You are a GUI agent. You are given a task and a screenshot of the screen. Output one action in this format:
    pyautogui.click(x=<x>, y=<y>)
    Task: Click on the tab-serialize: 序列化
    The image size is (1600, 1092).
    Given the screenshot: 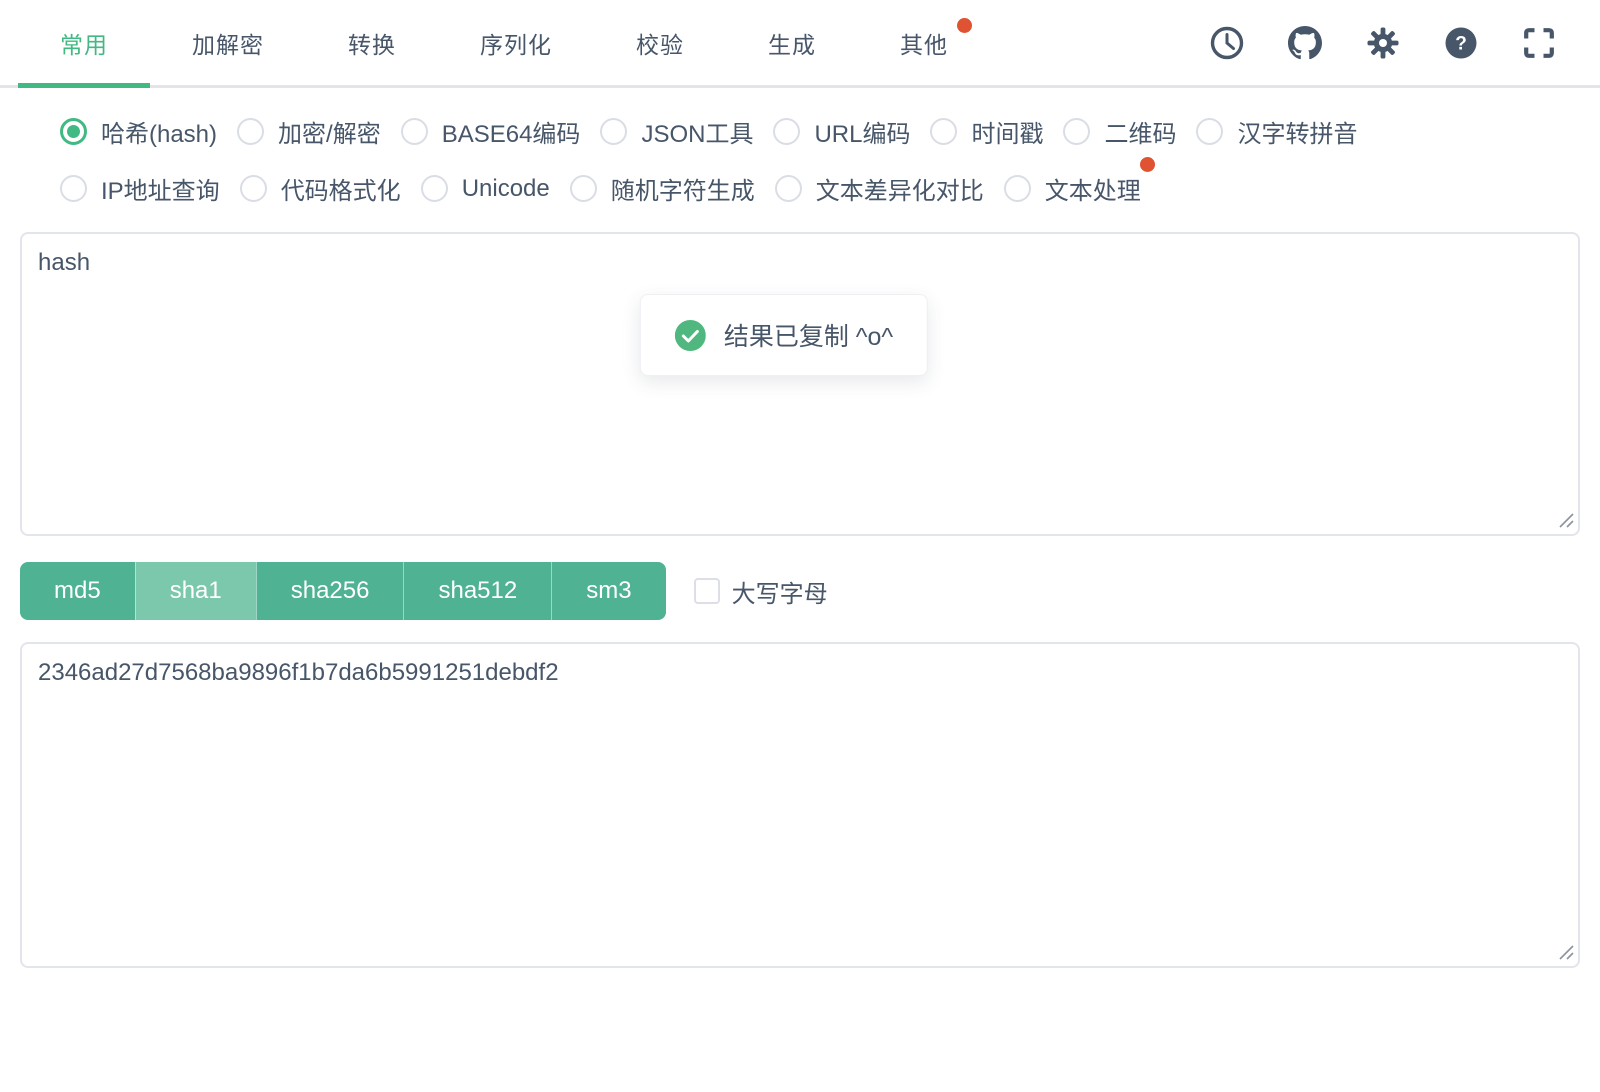 What is the action you would take?
    pyautogui.click(x=516, y=42)
    